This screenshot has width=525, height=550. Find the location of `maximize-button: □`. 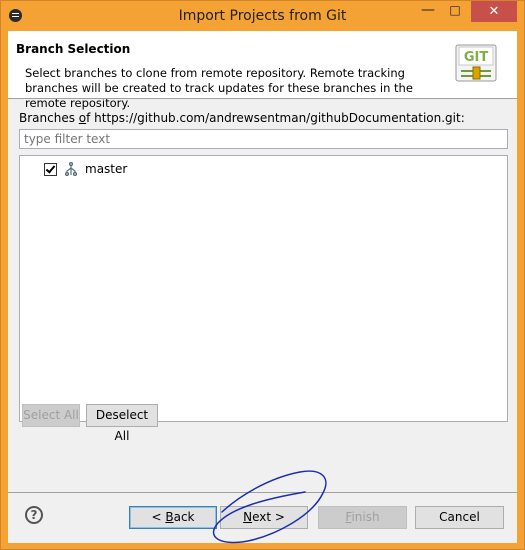

maximize-button: □ is located at coordinates (455, 11).